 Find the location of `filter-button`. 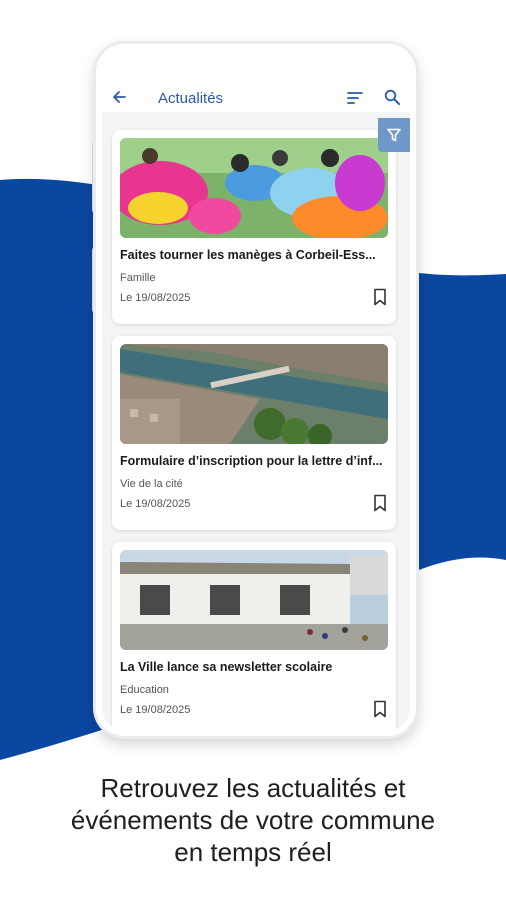

filter-button is located at coordinates (394, 135).